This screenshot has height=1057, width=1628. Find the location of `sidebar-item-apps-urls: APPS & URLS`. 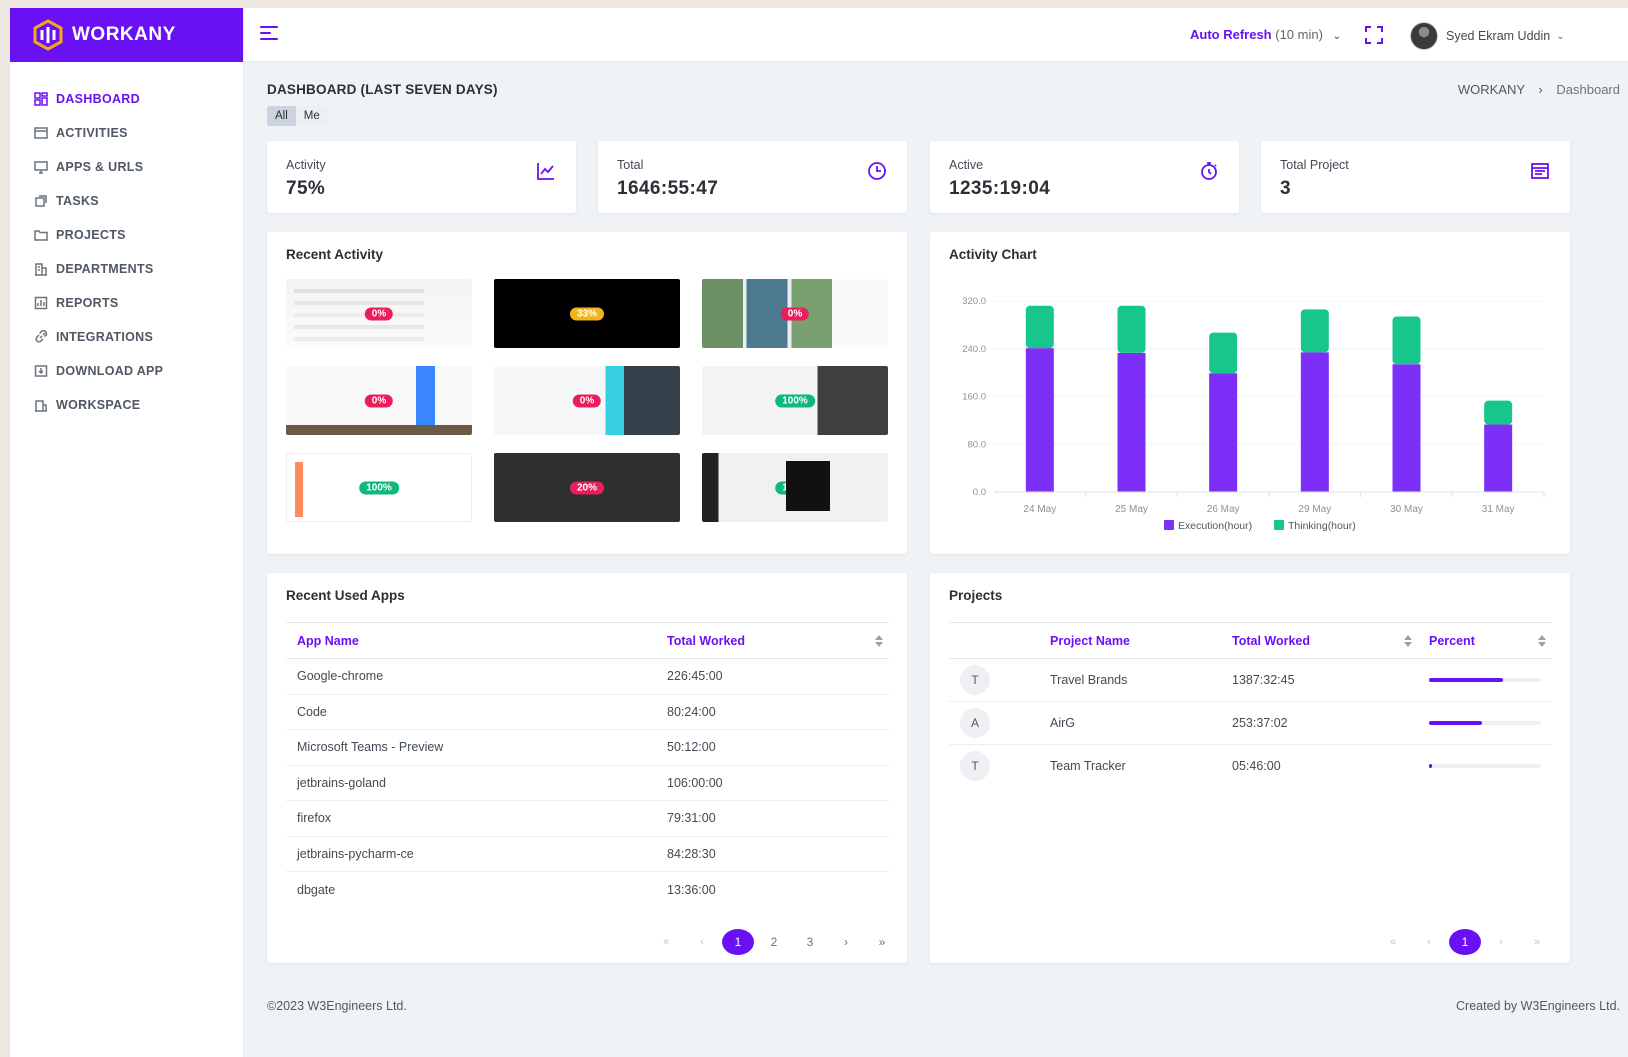

sidebar-item-apps-urls: APPS & URLS is located at coordinates (126, 167).